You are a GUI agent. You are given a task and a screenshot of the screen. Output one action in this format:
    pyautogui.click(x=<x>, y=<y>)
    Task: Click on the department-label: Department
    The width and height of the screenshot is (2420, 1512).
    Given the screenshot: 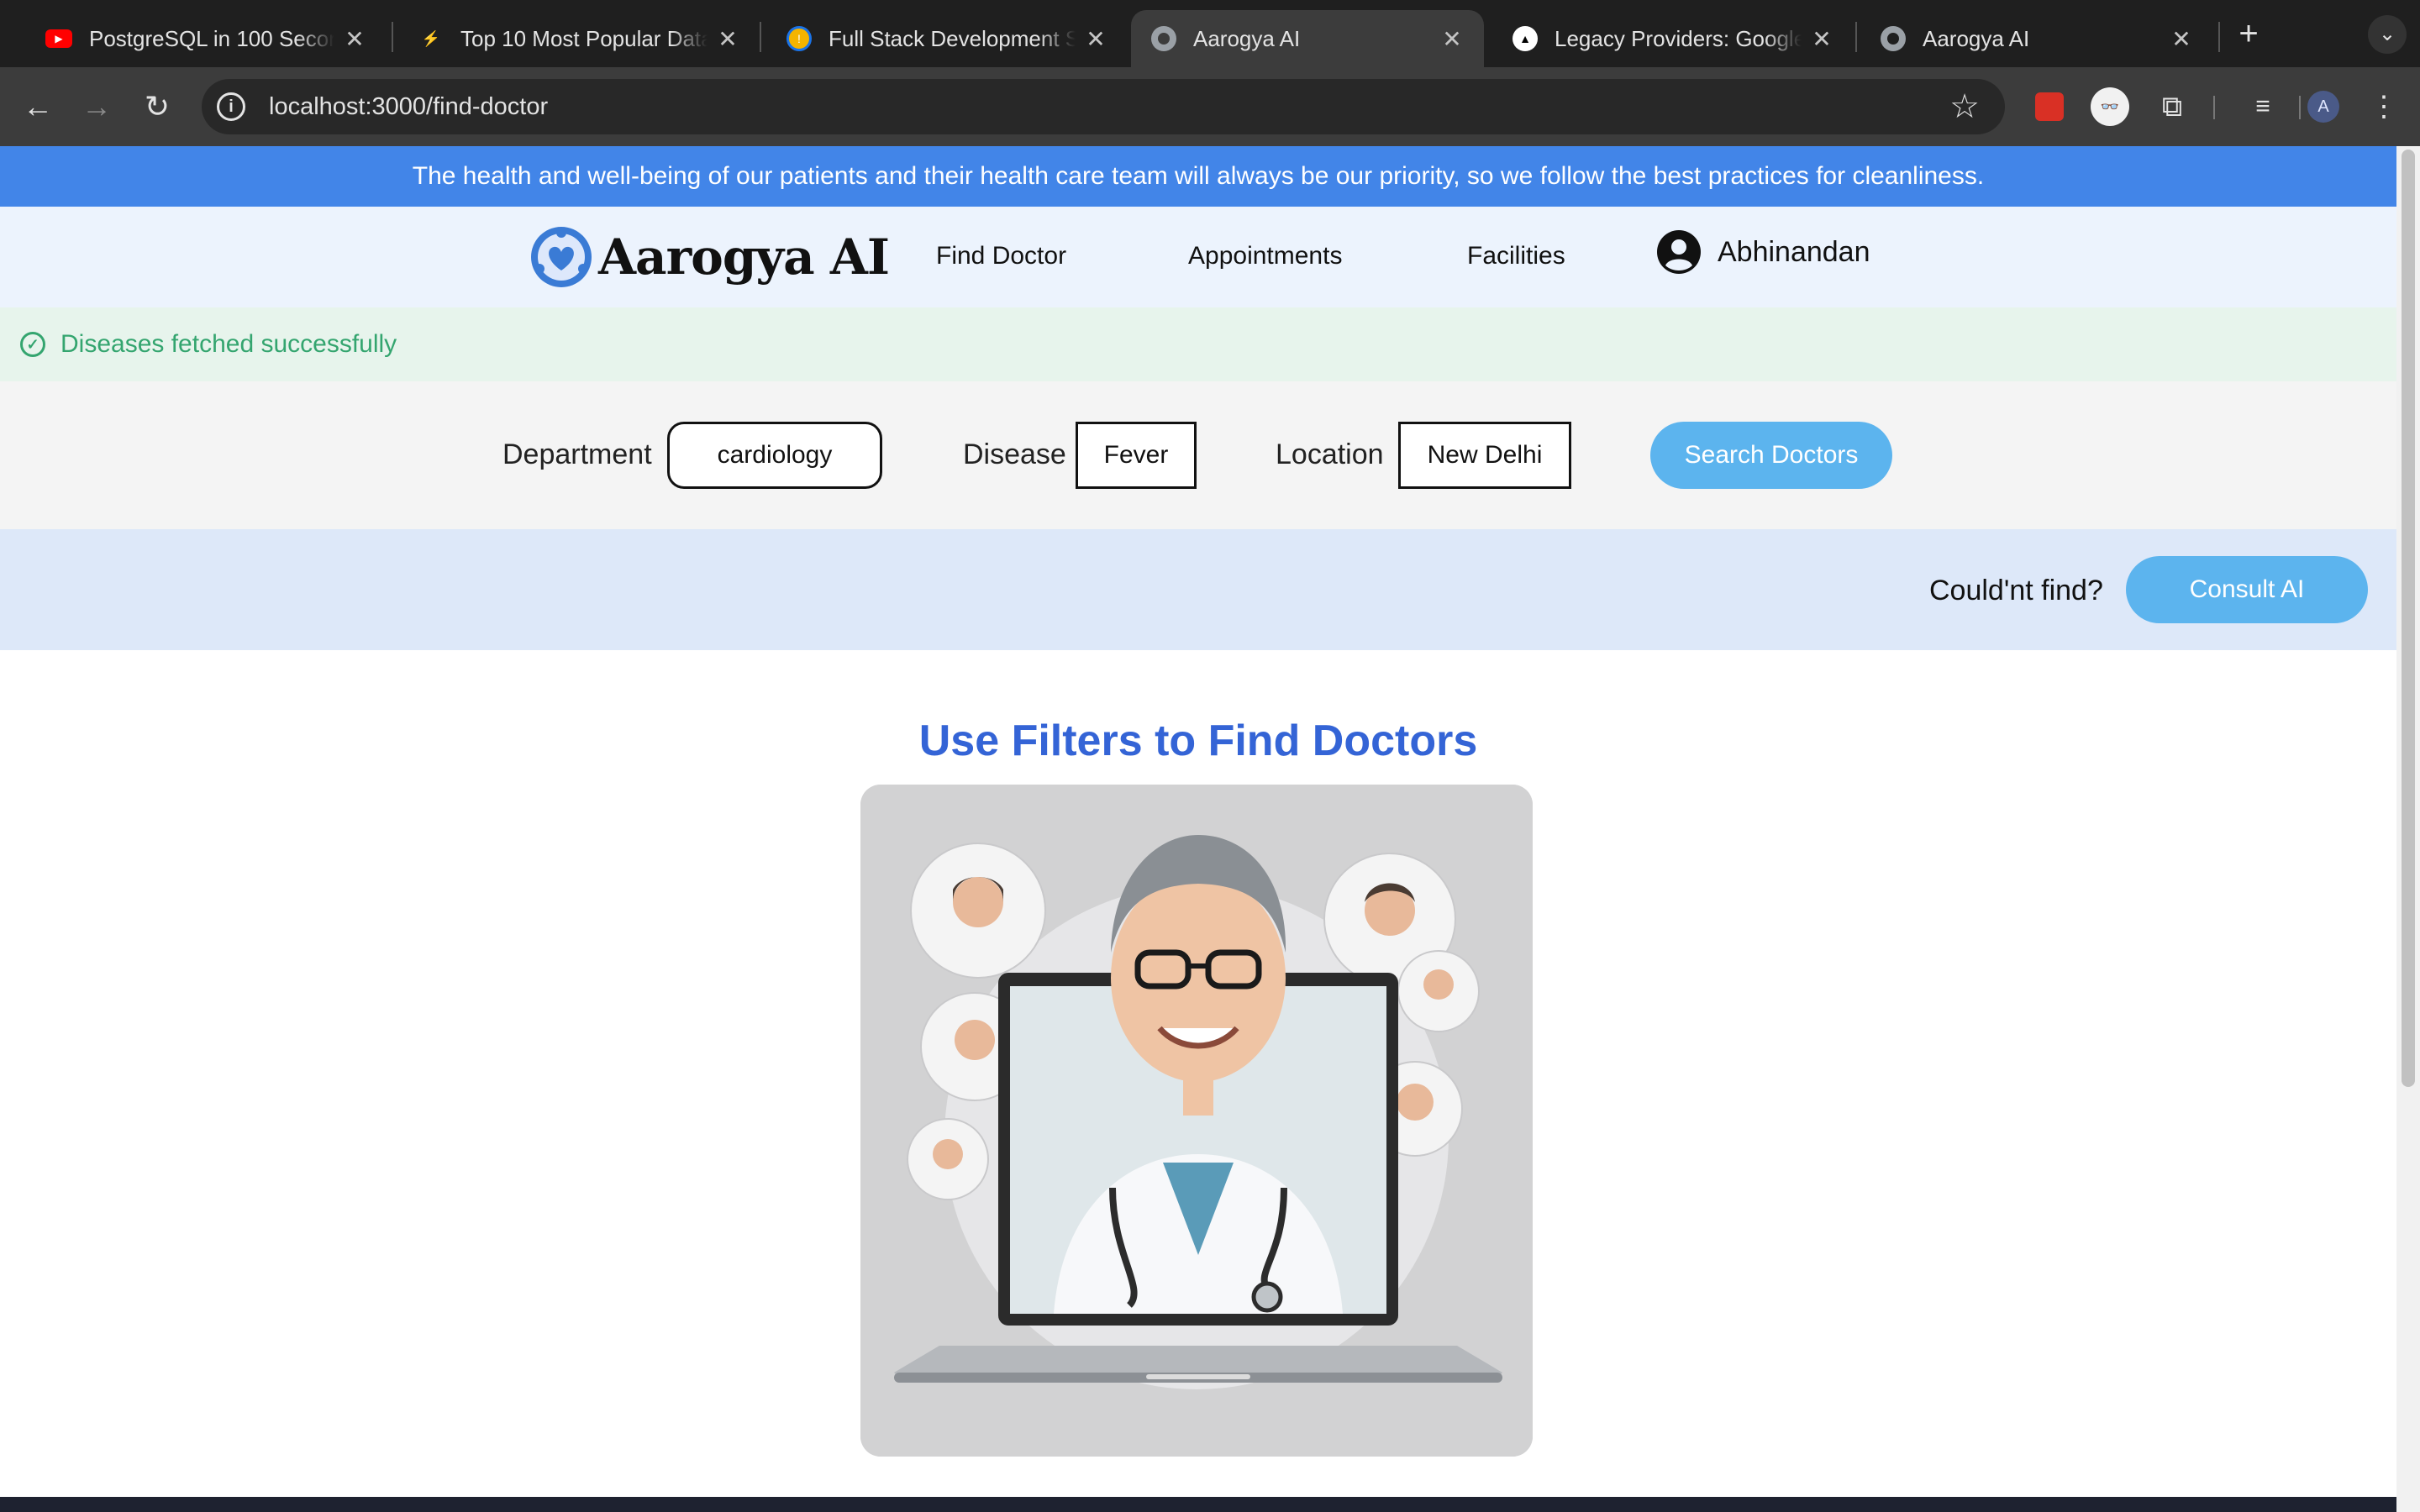 What is the action you would take?
    pyautogui.click(x=577, y=454)
    